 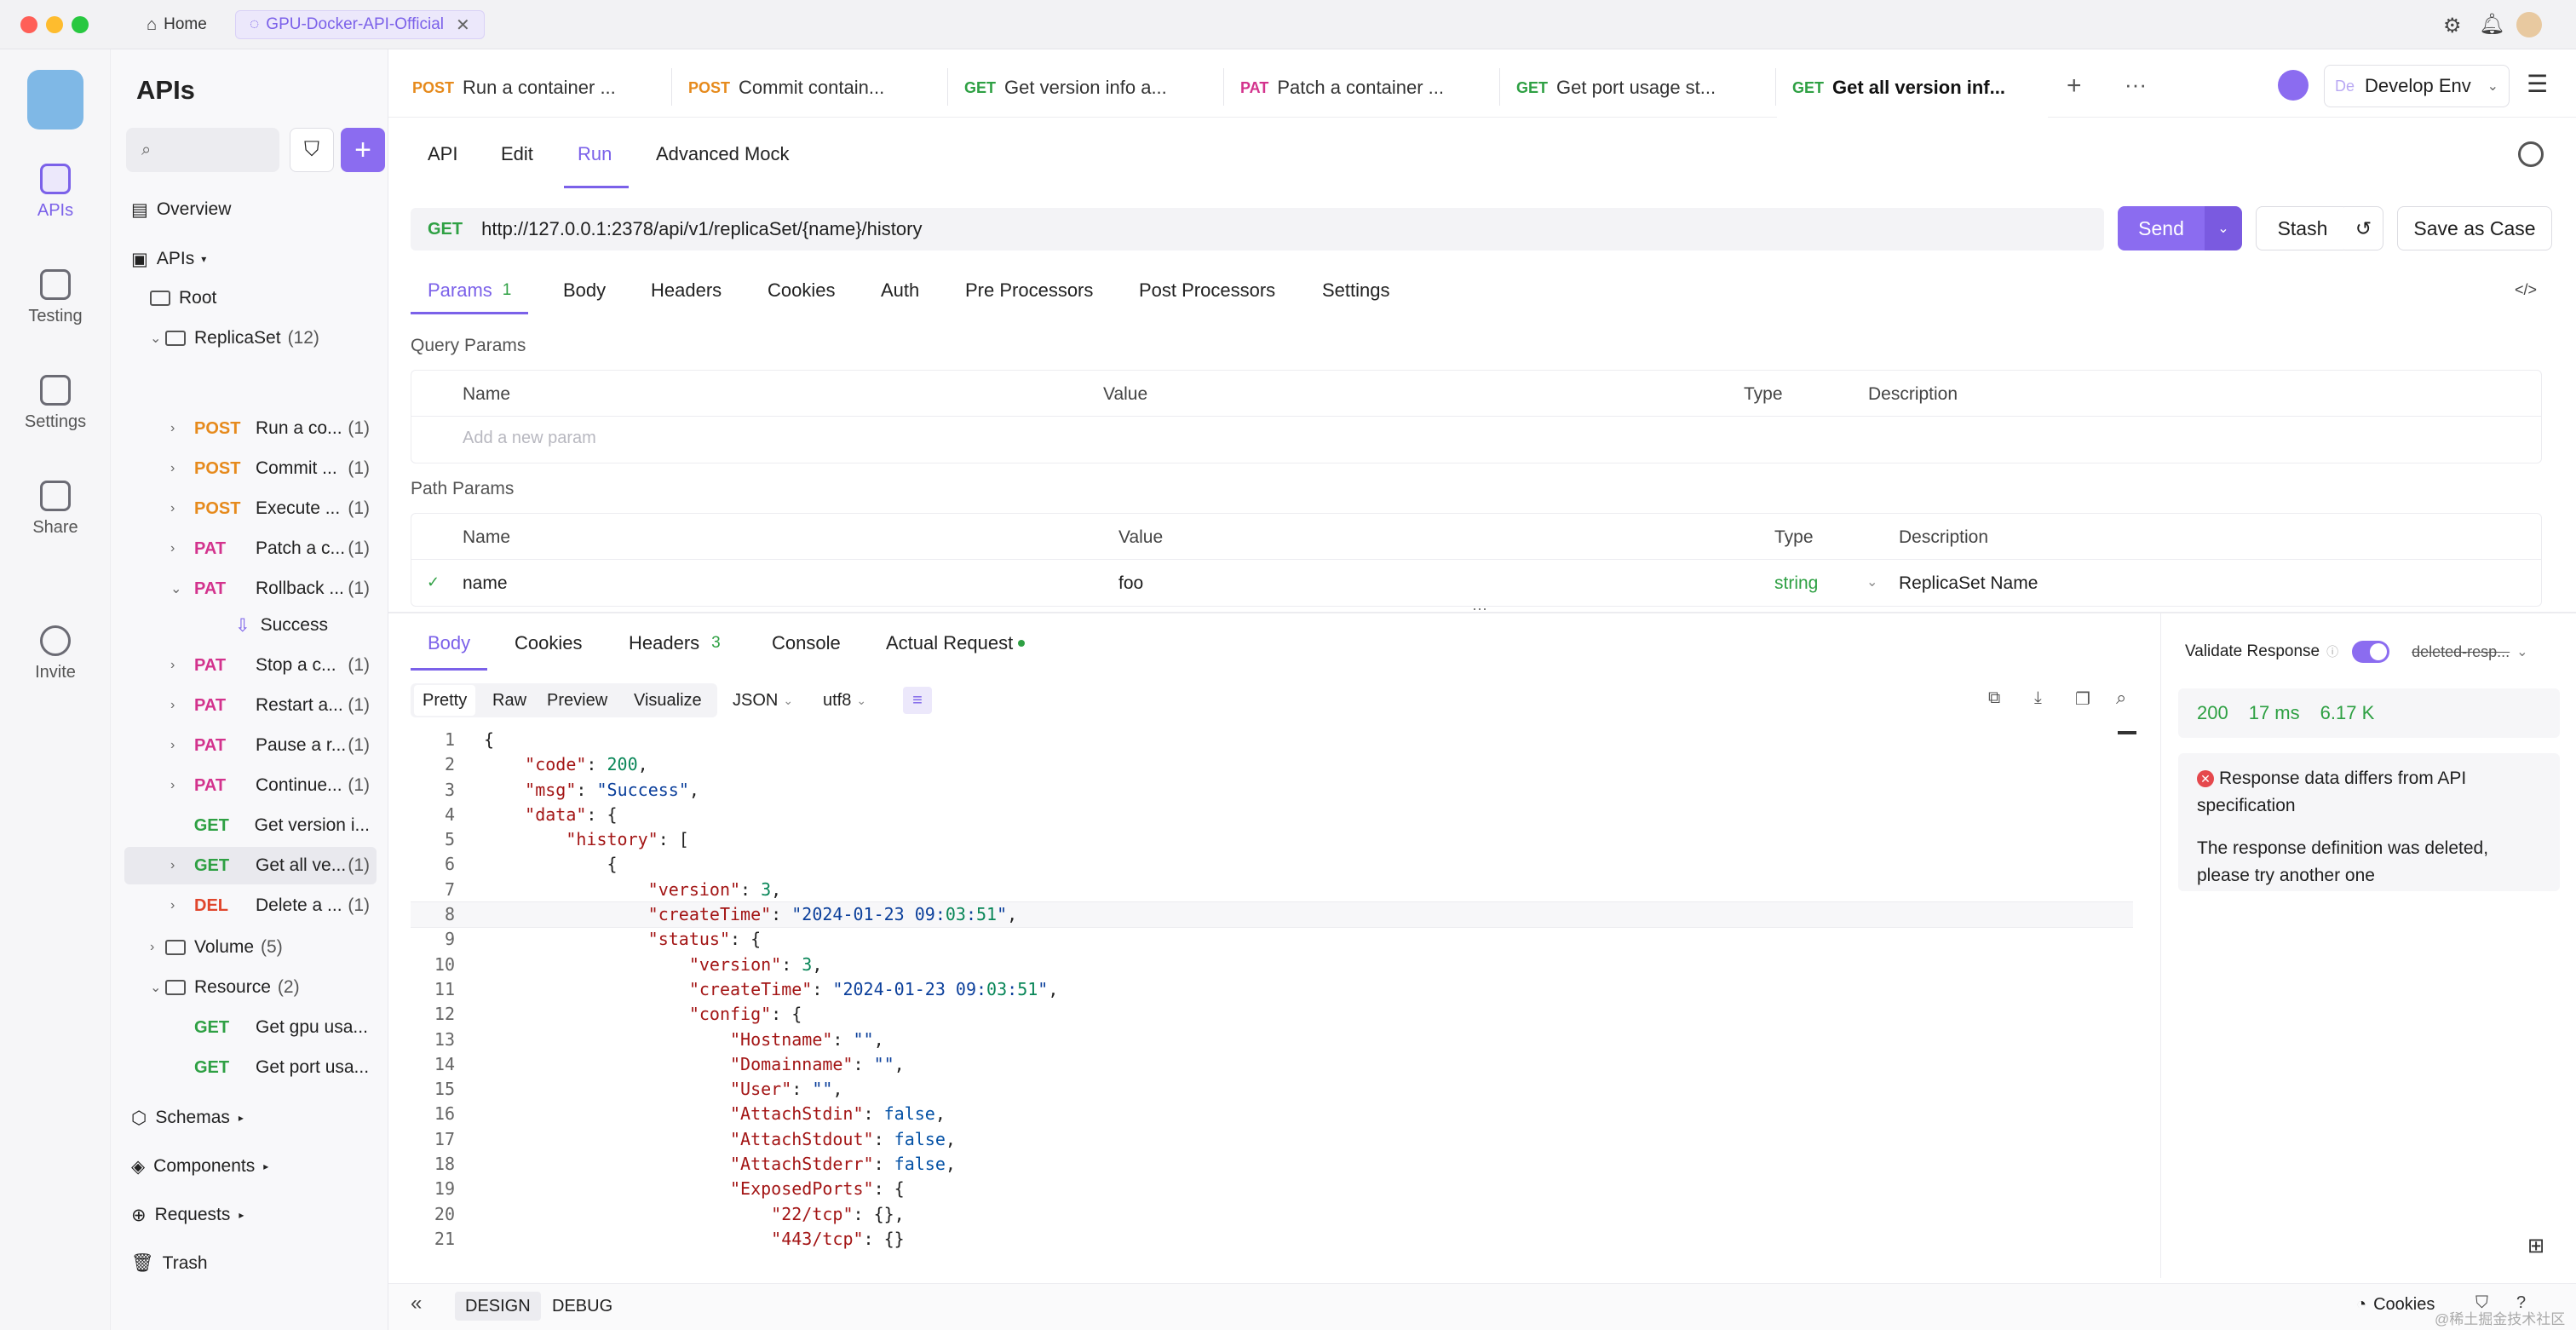 I want to click on tree-folder-volume: › Volume (5), so click(x=251, y=948).